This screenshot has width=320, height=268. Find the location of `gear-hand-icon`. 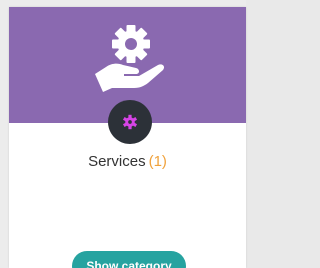

gear-hand-icon is located at coordinates (130, 58).